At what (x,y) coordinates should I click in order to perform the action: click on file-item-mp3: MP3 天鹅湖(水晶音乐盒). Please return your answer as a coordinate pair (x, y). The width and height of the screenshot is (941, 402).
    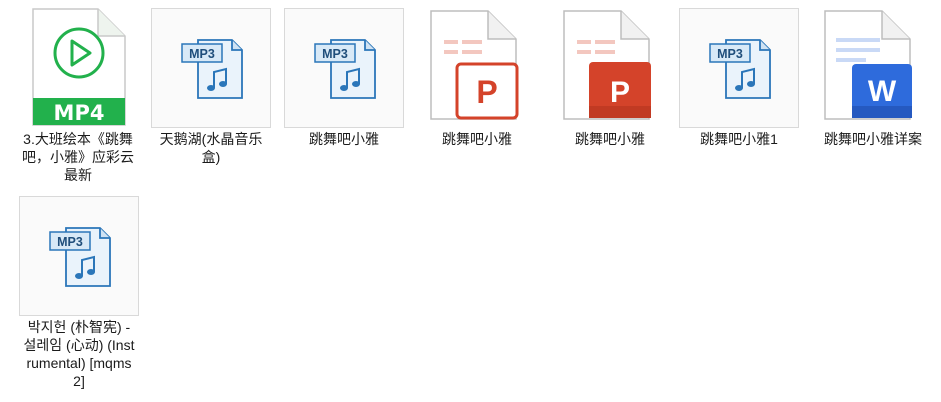
    Looking at the image, I should click on (211, 95).